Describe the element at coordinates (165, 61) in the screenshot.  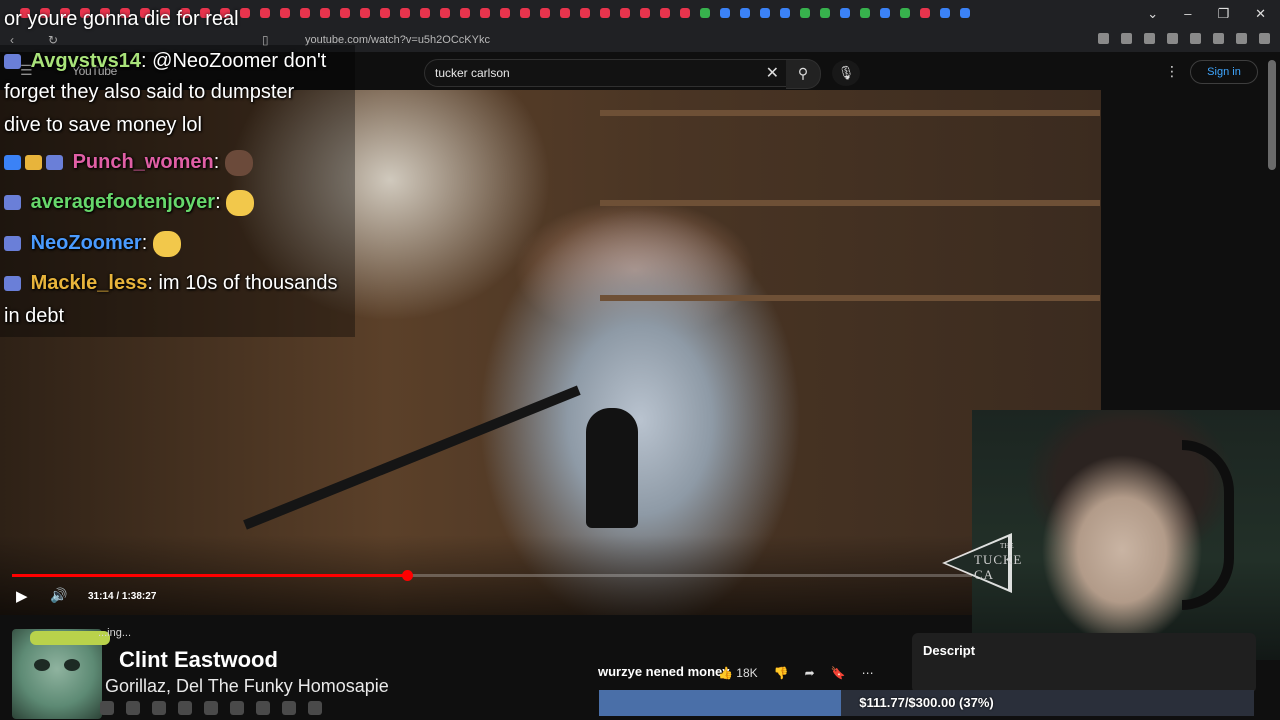
I see `chat-message: Avgvstvs14: @NeoZoomer don't` at that location.